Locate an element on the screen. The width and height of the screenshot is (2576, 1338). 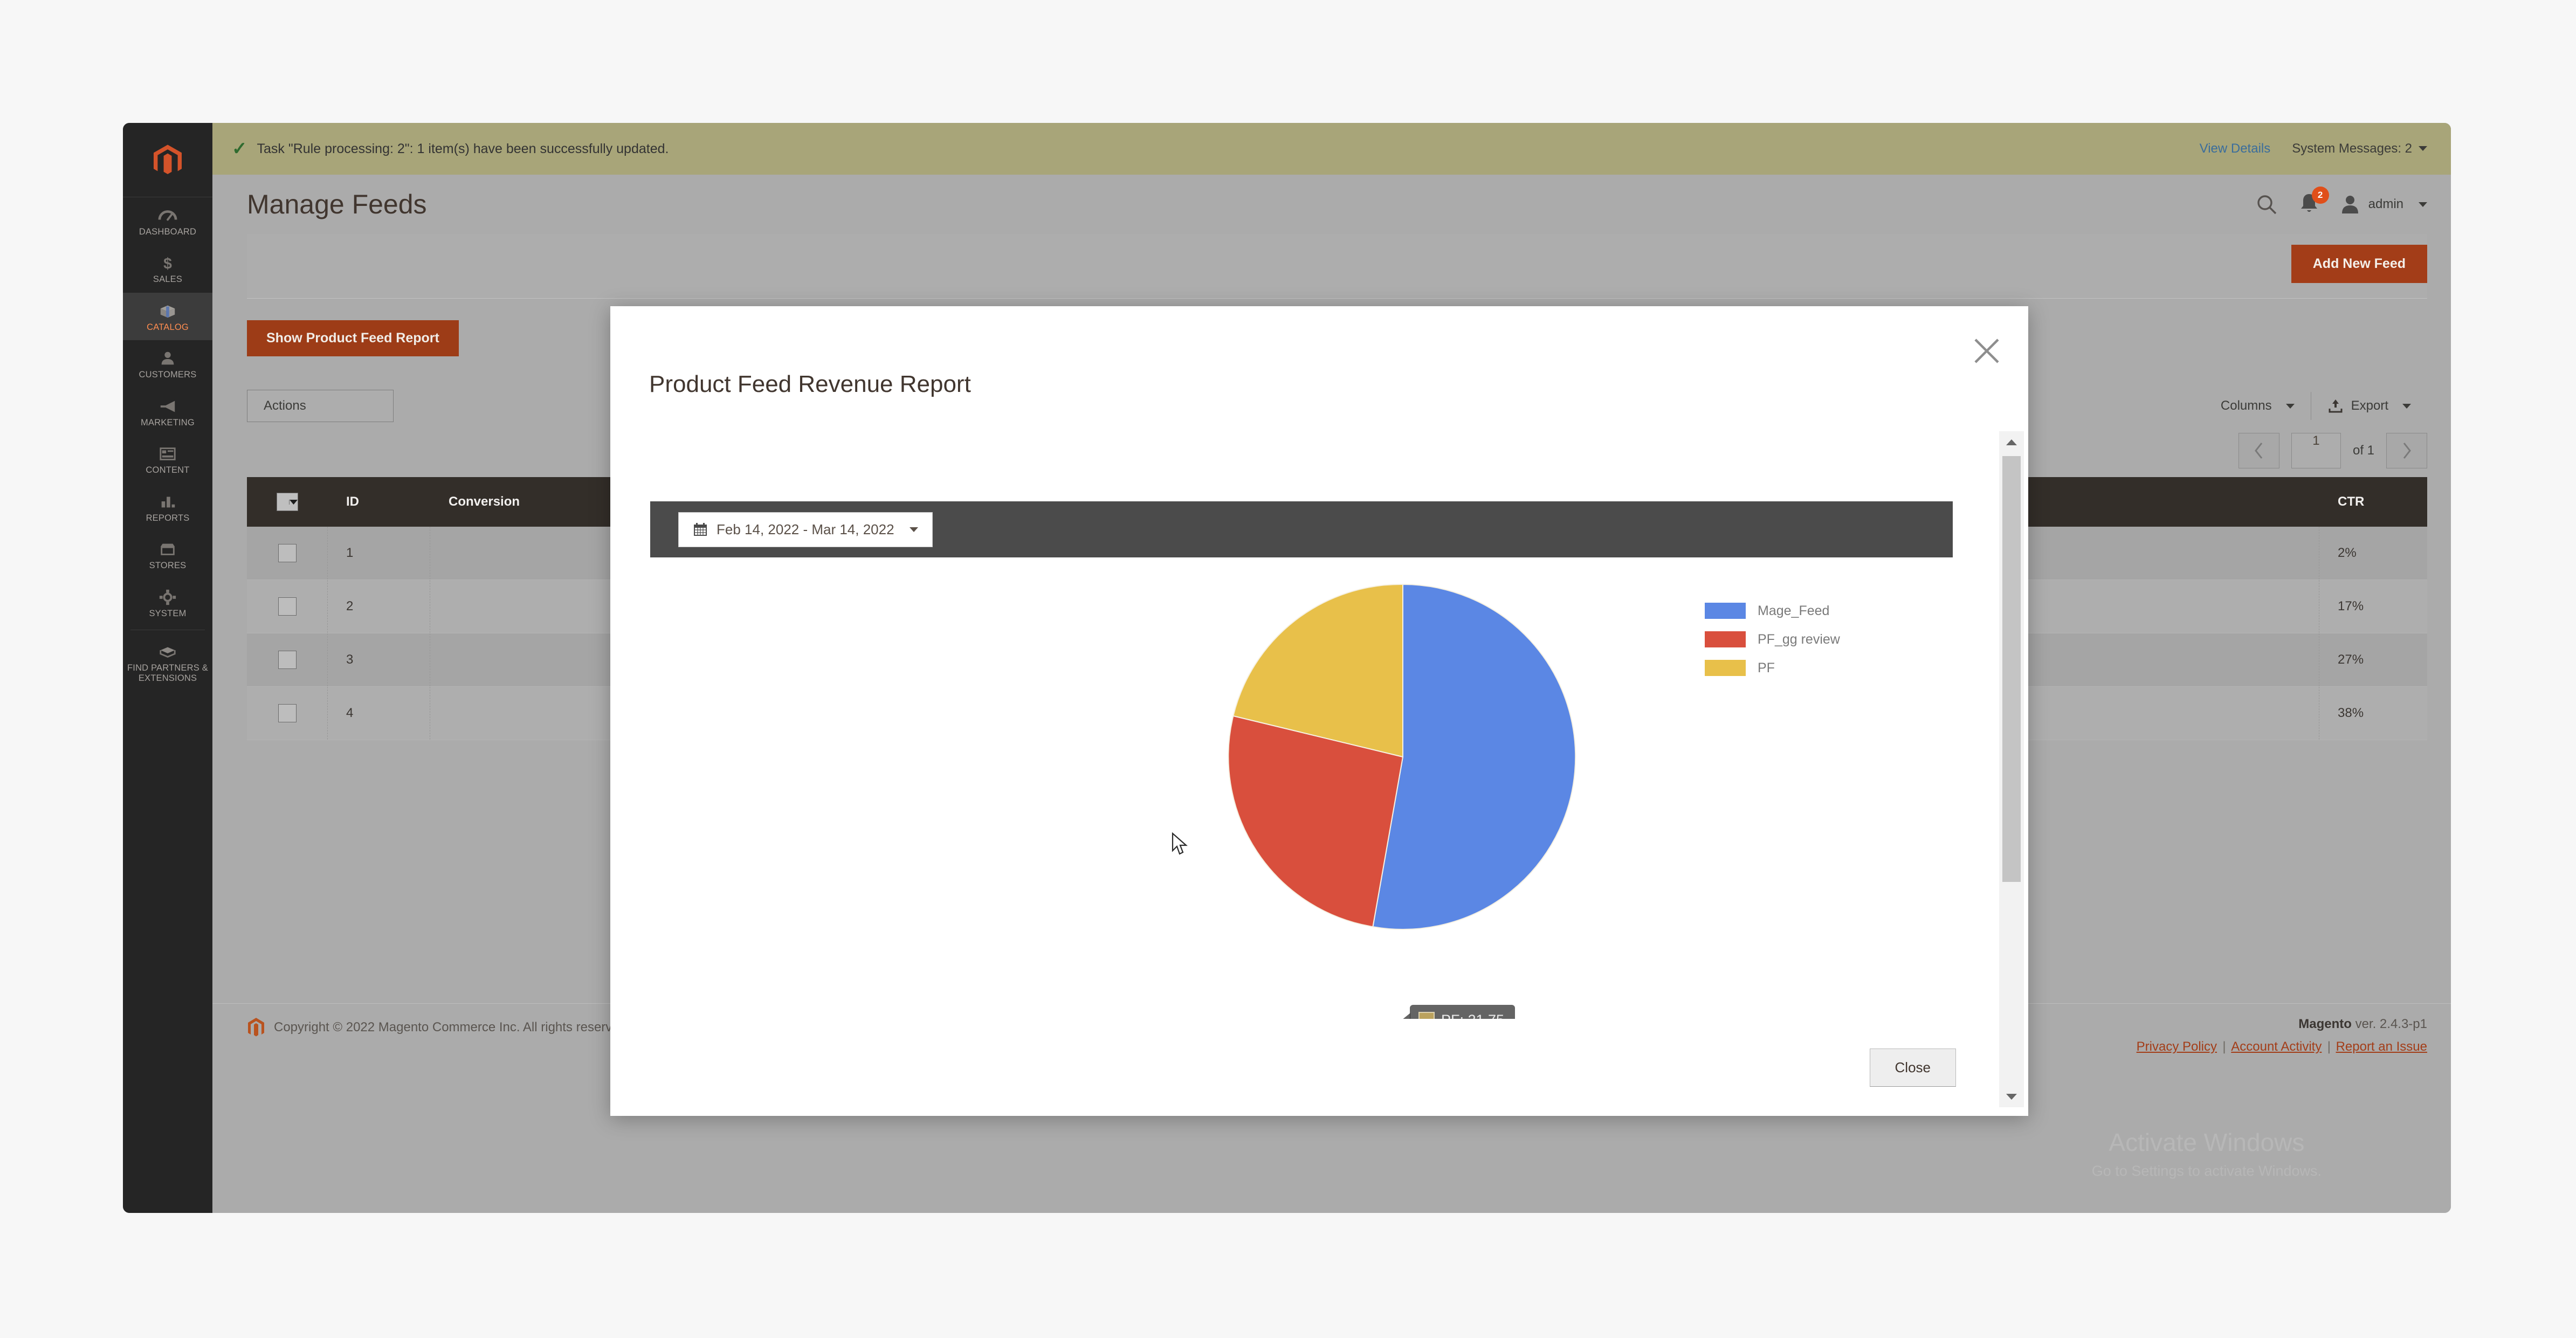
date-range-label: Feb 14, 2022 - Mar 14, 2022 is located at coordinates (805, 529).